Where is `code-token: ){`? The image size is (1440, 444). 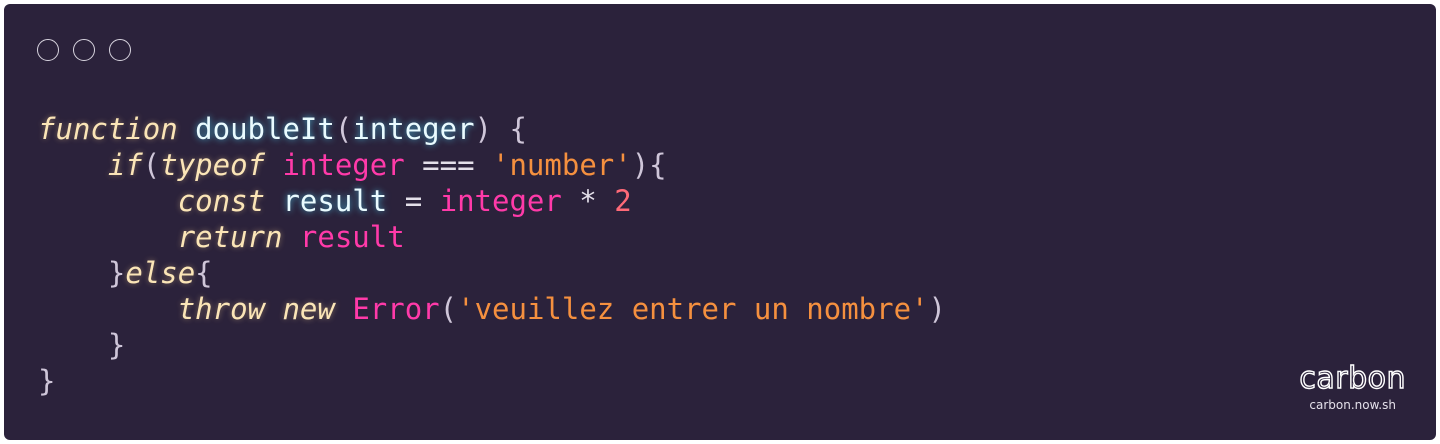
code-token: ){ is located at coordinates (649, 165).